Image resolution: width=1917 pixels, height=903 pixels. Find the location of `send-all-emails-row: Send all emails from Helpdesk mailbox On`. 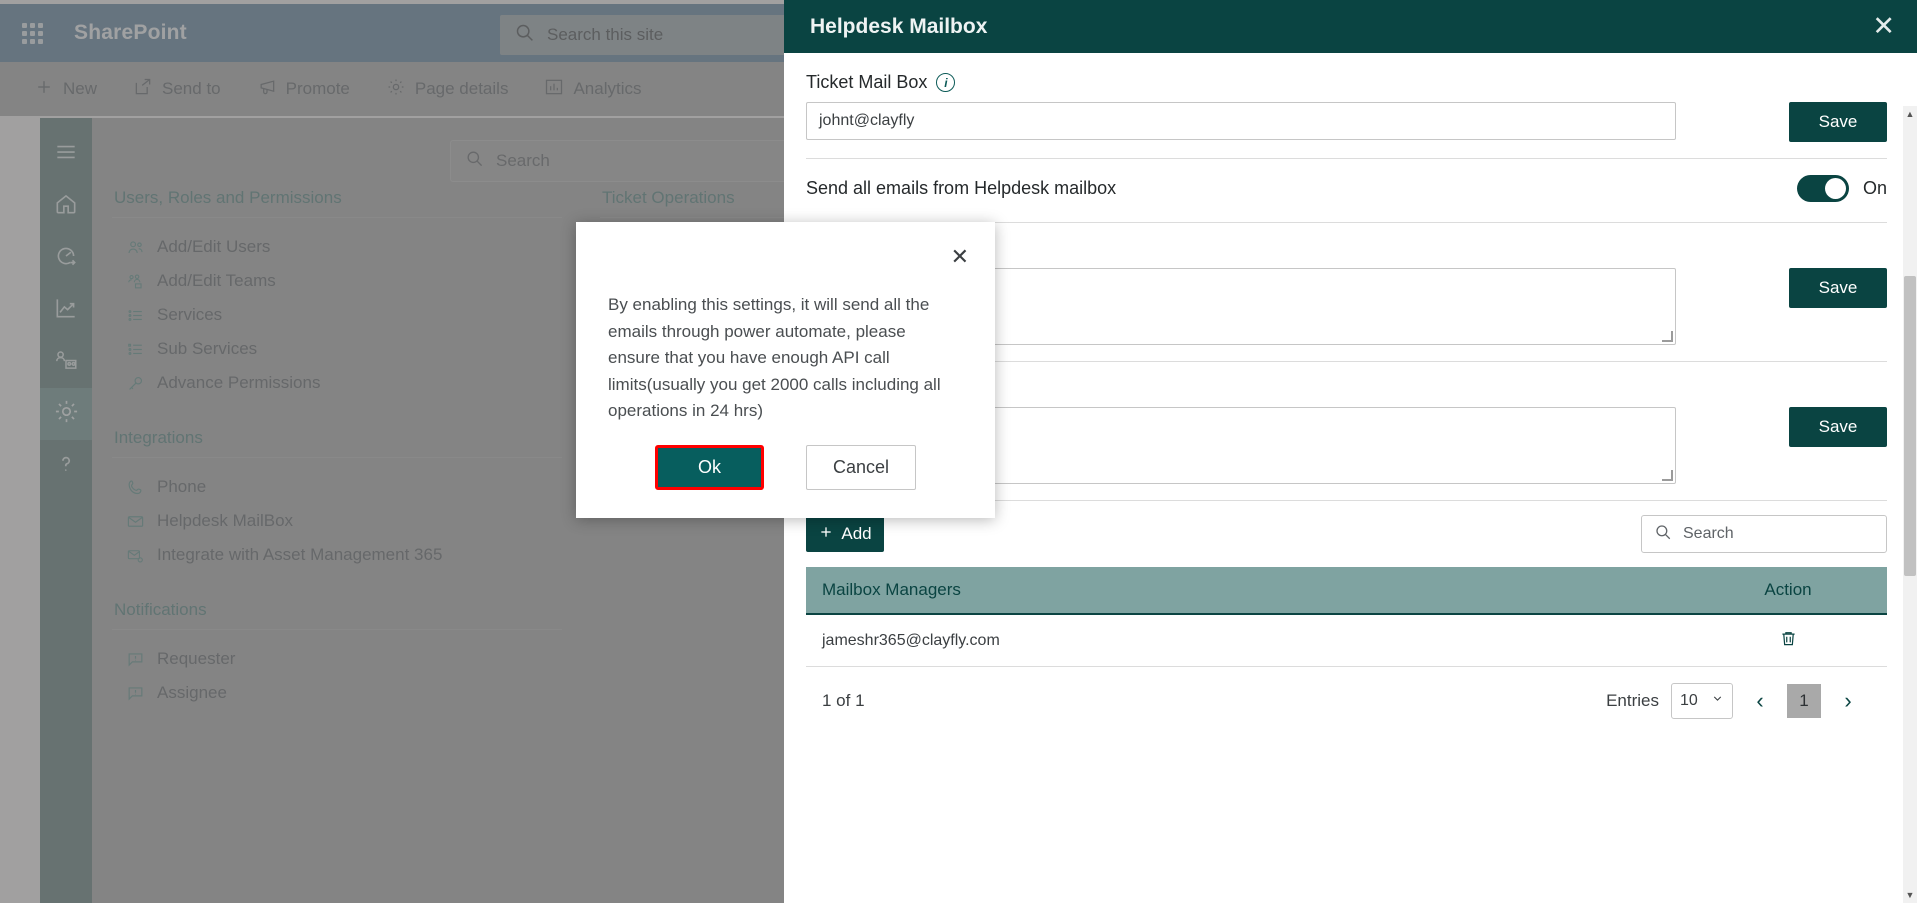

send-all-emails-row: Send all emails from Helpdesk mailbox On is located at coordinates (1346, 187).